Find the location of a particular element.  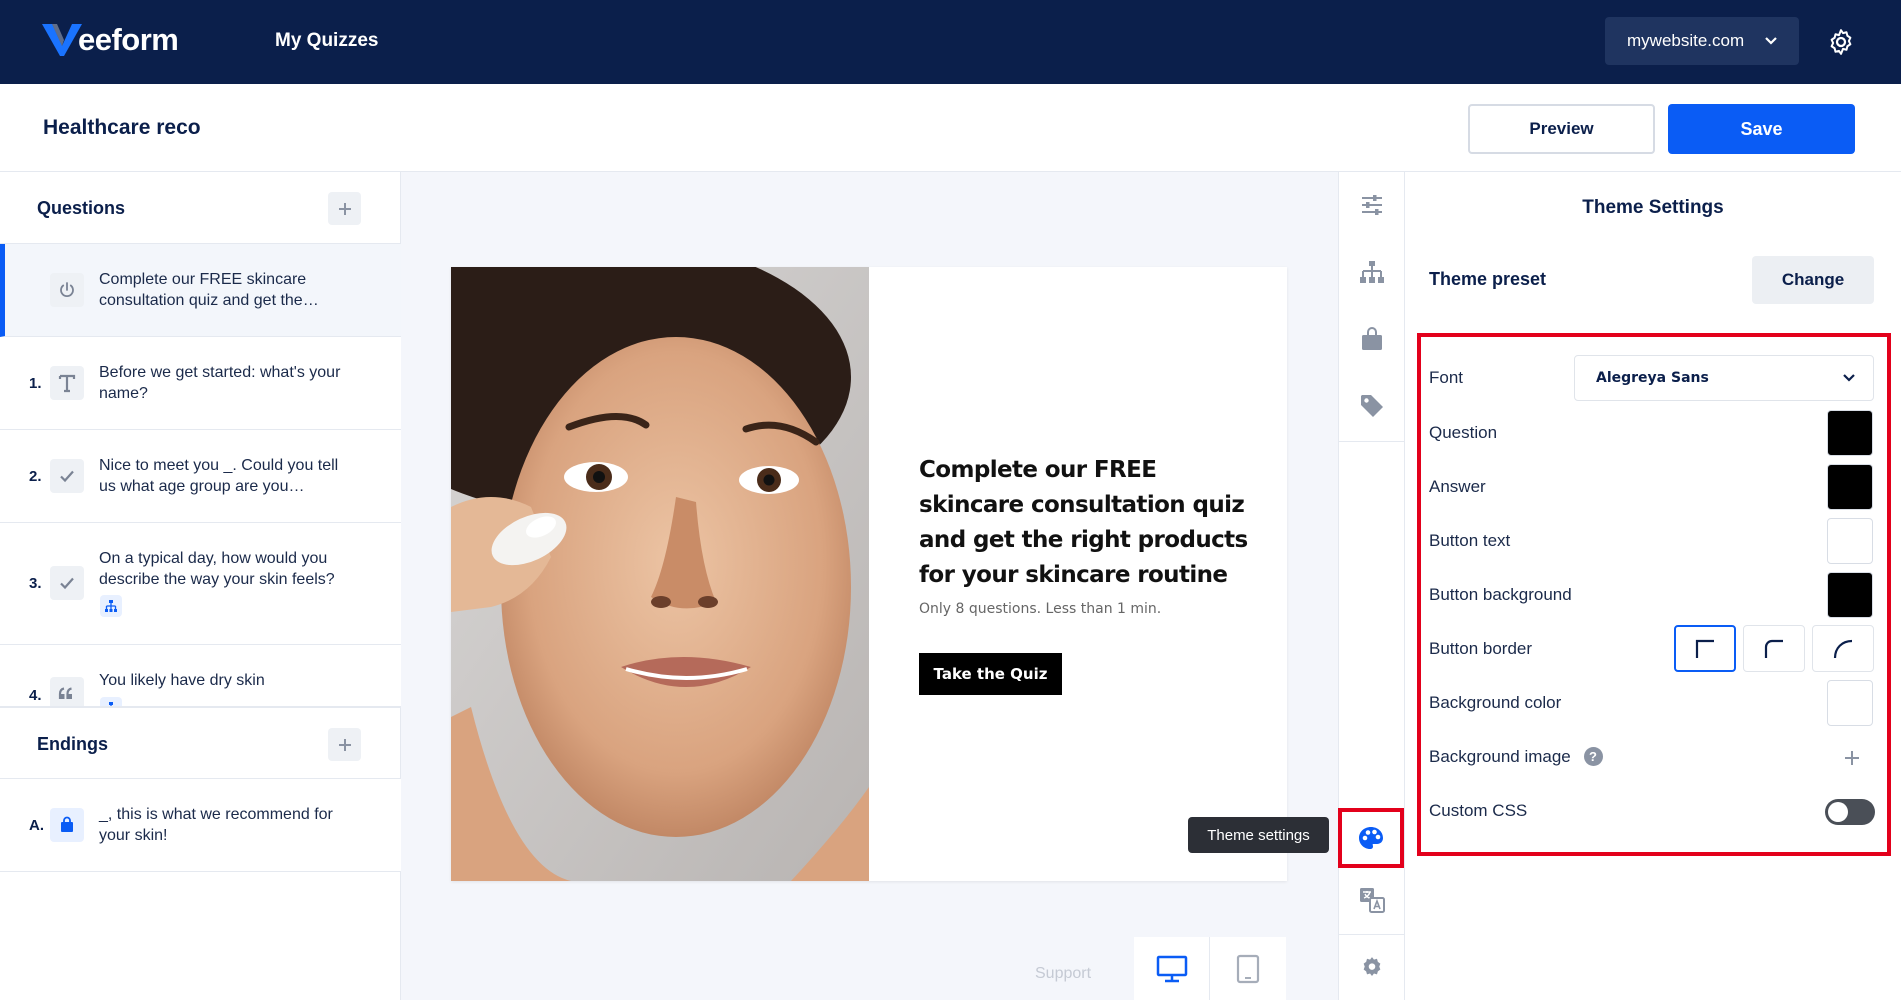

bag-icon is located at coordinates (67, 825).